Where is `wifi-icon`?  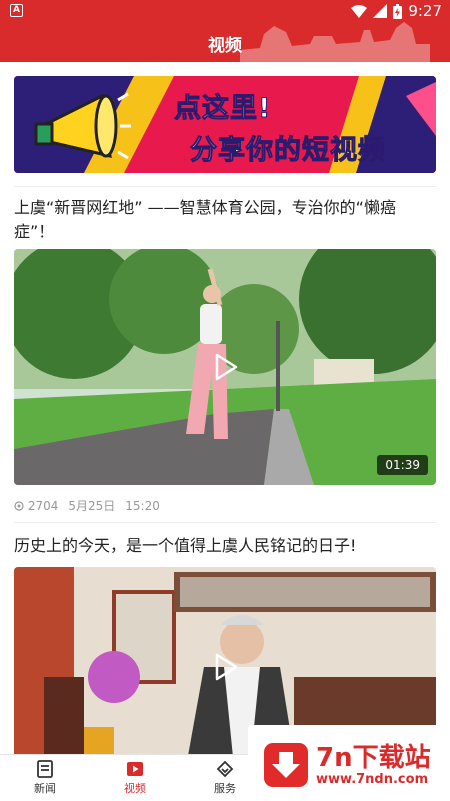
wifi-icon is located at coordinates (359, 11).